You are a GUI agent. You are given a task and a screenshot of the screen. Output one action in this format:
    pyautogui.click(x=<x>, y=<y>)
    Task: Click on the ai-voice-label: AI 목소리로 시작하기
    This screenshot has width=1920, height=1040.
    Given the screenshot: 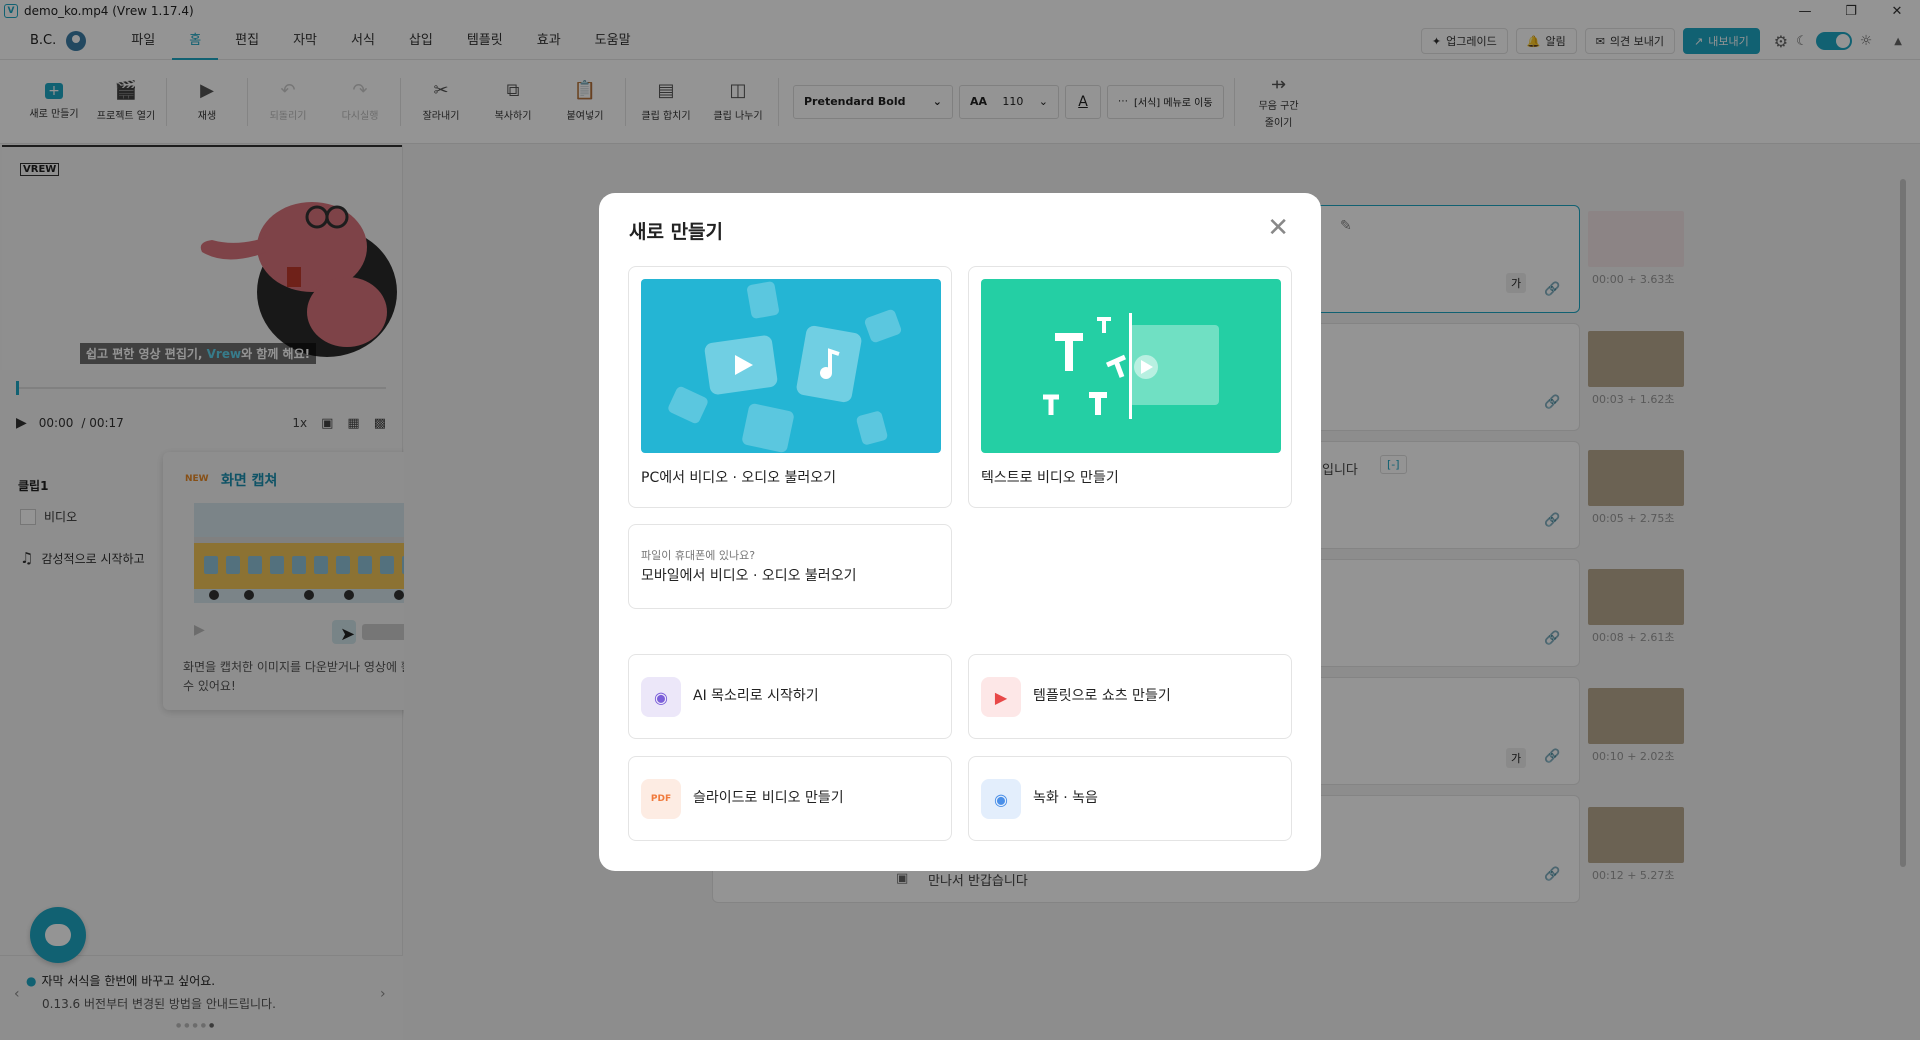 What is the action you would take?
    pyautogui.click(x=756, y=696)
    